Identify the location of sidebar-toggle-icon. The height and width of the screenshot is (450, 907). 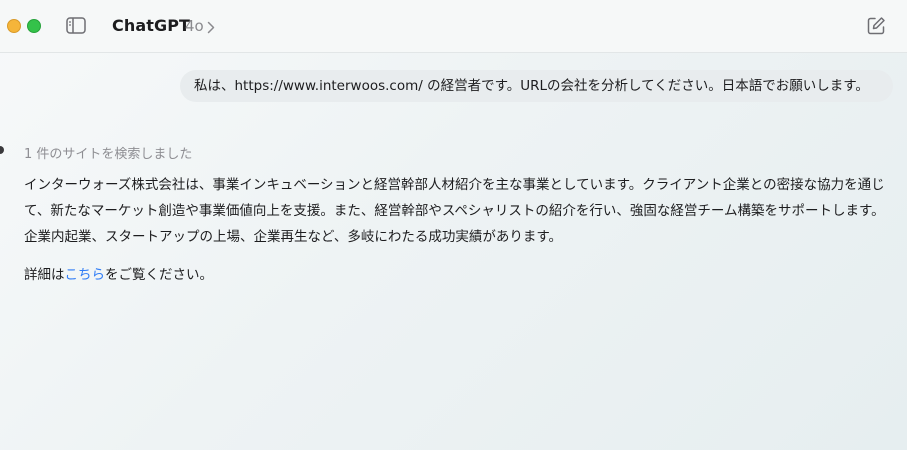
(76, 25).